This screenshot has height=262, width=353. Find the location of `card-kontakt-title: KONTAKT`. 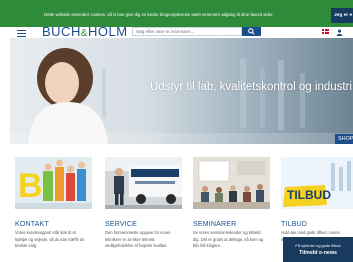

card-kontakt-title: KONTAKT is located at coordinates (32, 224).